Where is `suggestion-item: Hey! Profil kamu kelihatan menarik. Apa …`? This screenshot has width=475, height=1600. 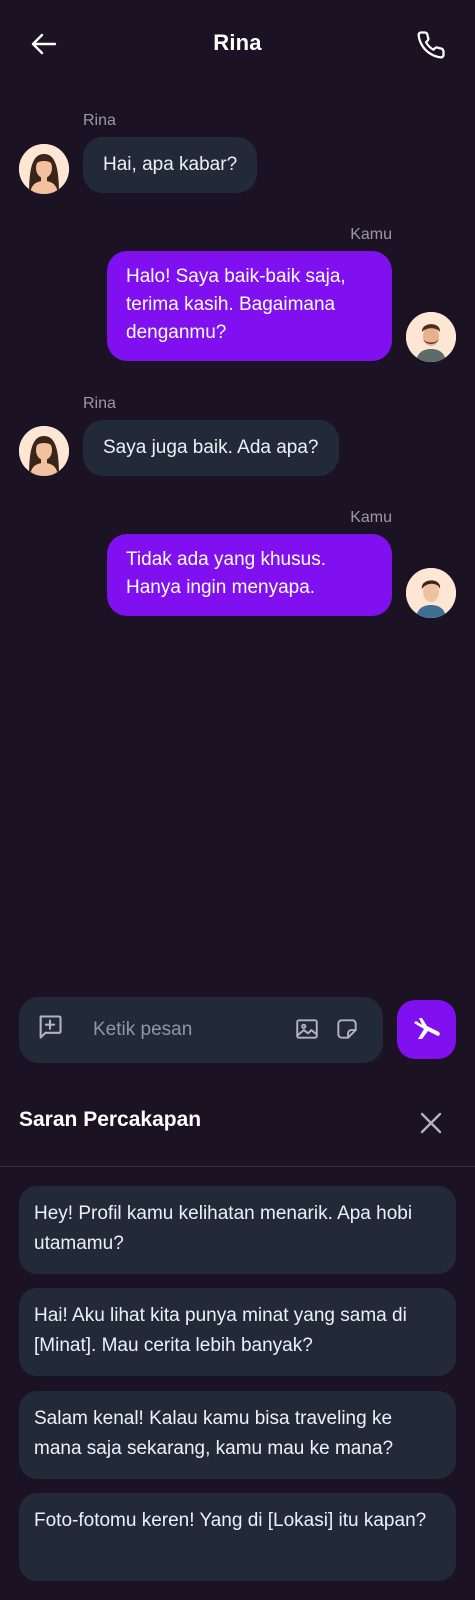
suggestion-item: Hey! Profil kamu kelihatan menarik. Apa … is located at coordinates (237, 1230).